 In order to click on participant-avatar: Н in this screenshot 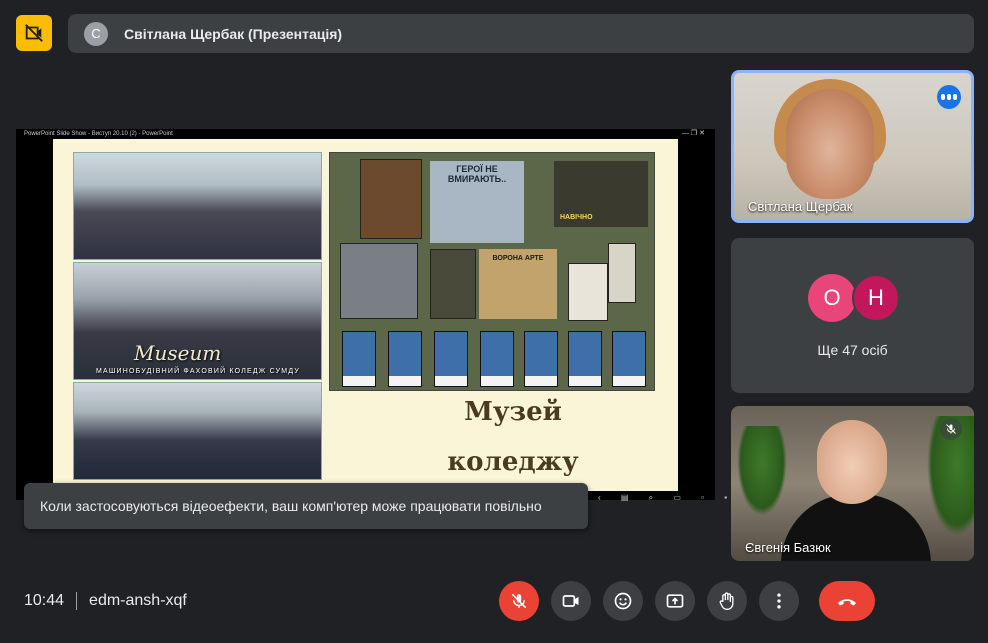, I will do `click(876, 298)`.